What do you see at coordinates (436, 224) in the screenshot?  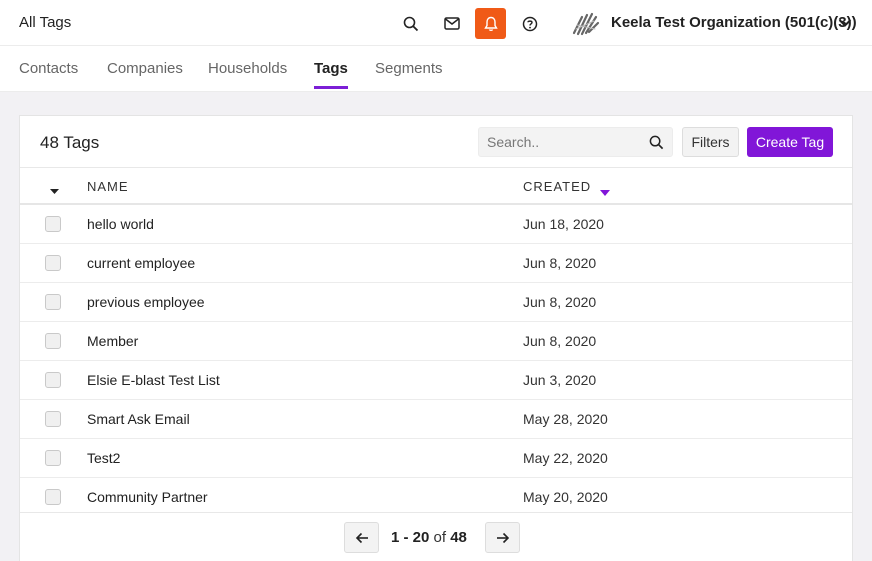 I see `table-row: hello world Jun 18, 2020` at bounding box center [436, 224].